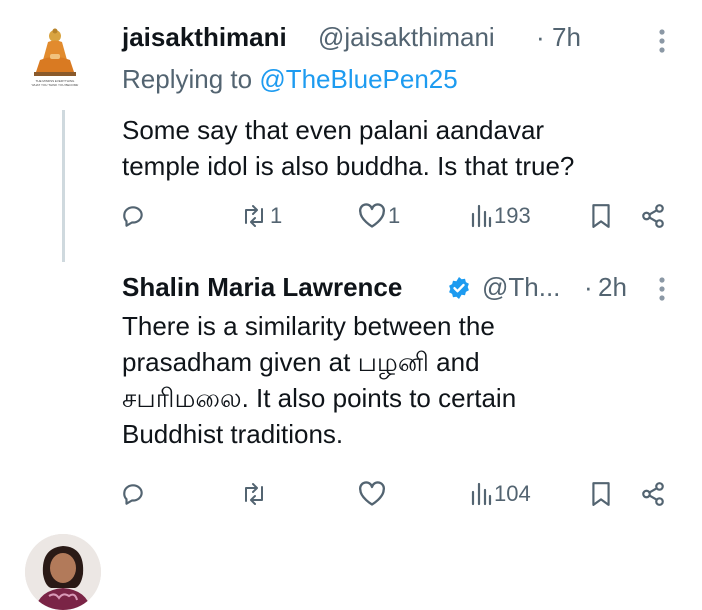 Image resolution: width=702 pixels, height=610 pixels. I want to click on thread-connector-line, so click(63, 186).